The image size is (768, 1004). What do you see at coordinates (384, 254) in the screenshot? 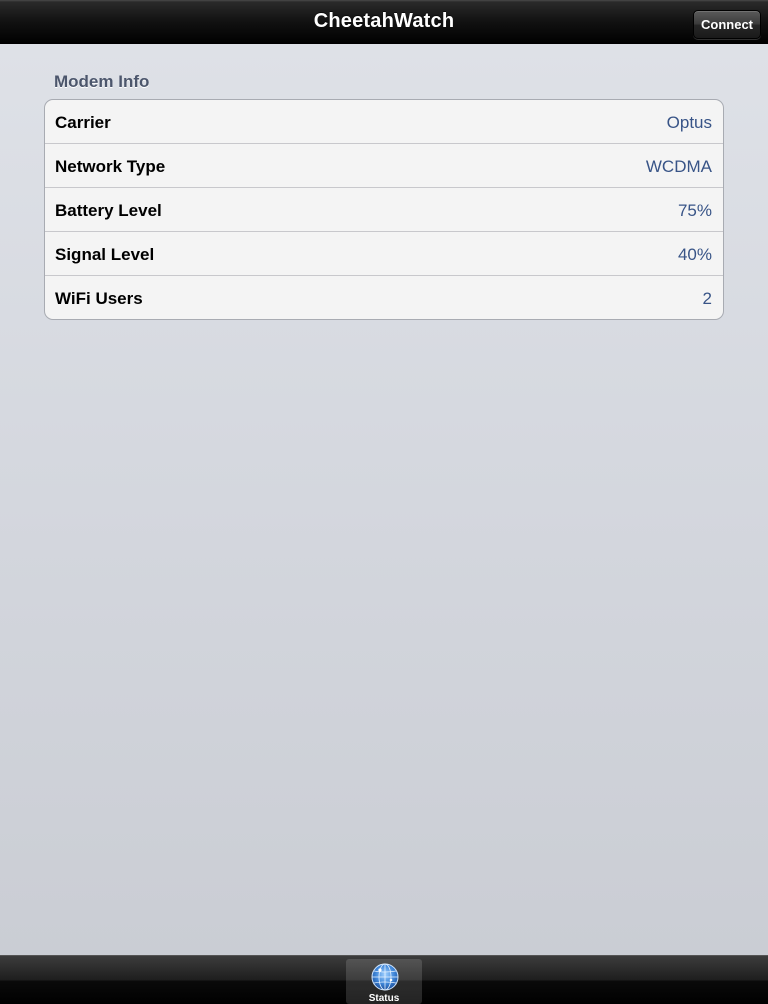
I see `table-row-signal-level: Signal Level 40%` at bounding box center [384, 254].